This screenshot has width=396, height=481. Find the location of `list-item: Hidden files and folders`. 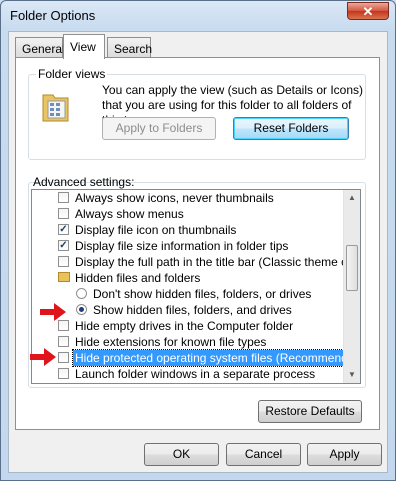

list-item: Hidden files and folders is located at coordinates (188, 278).